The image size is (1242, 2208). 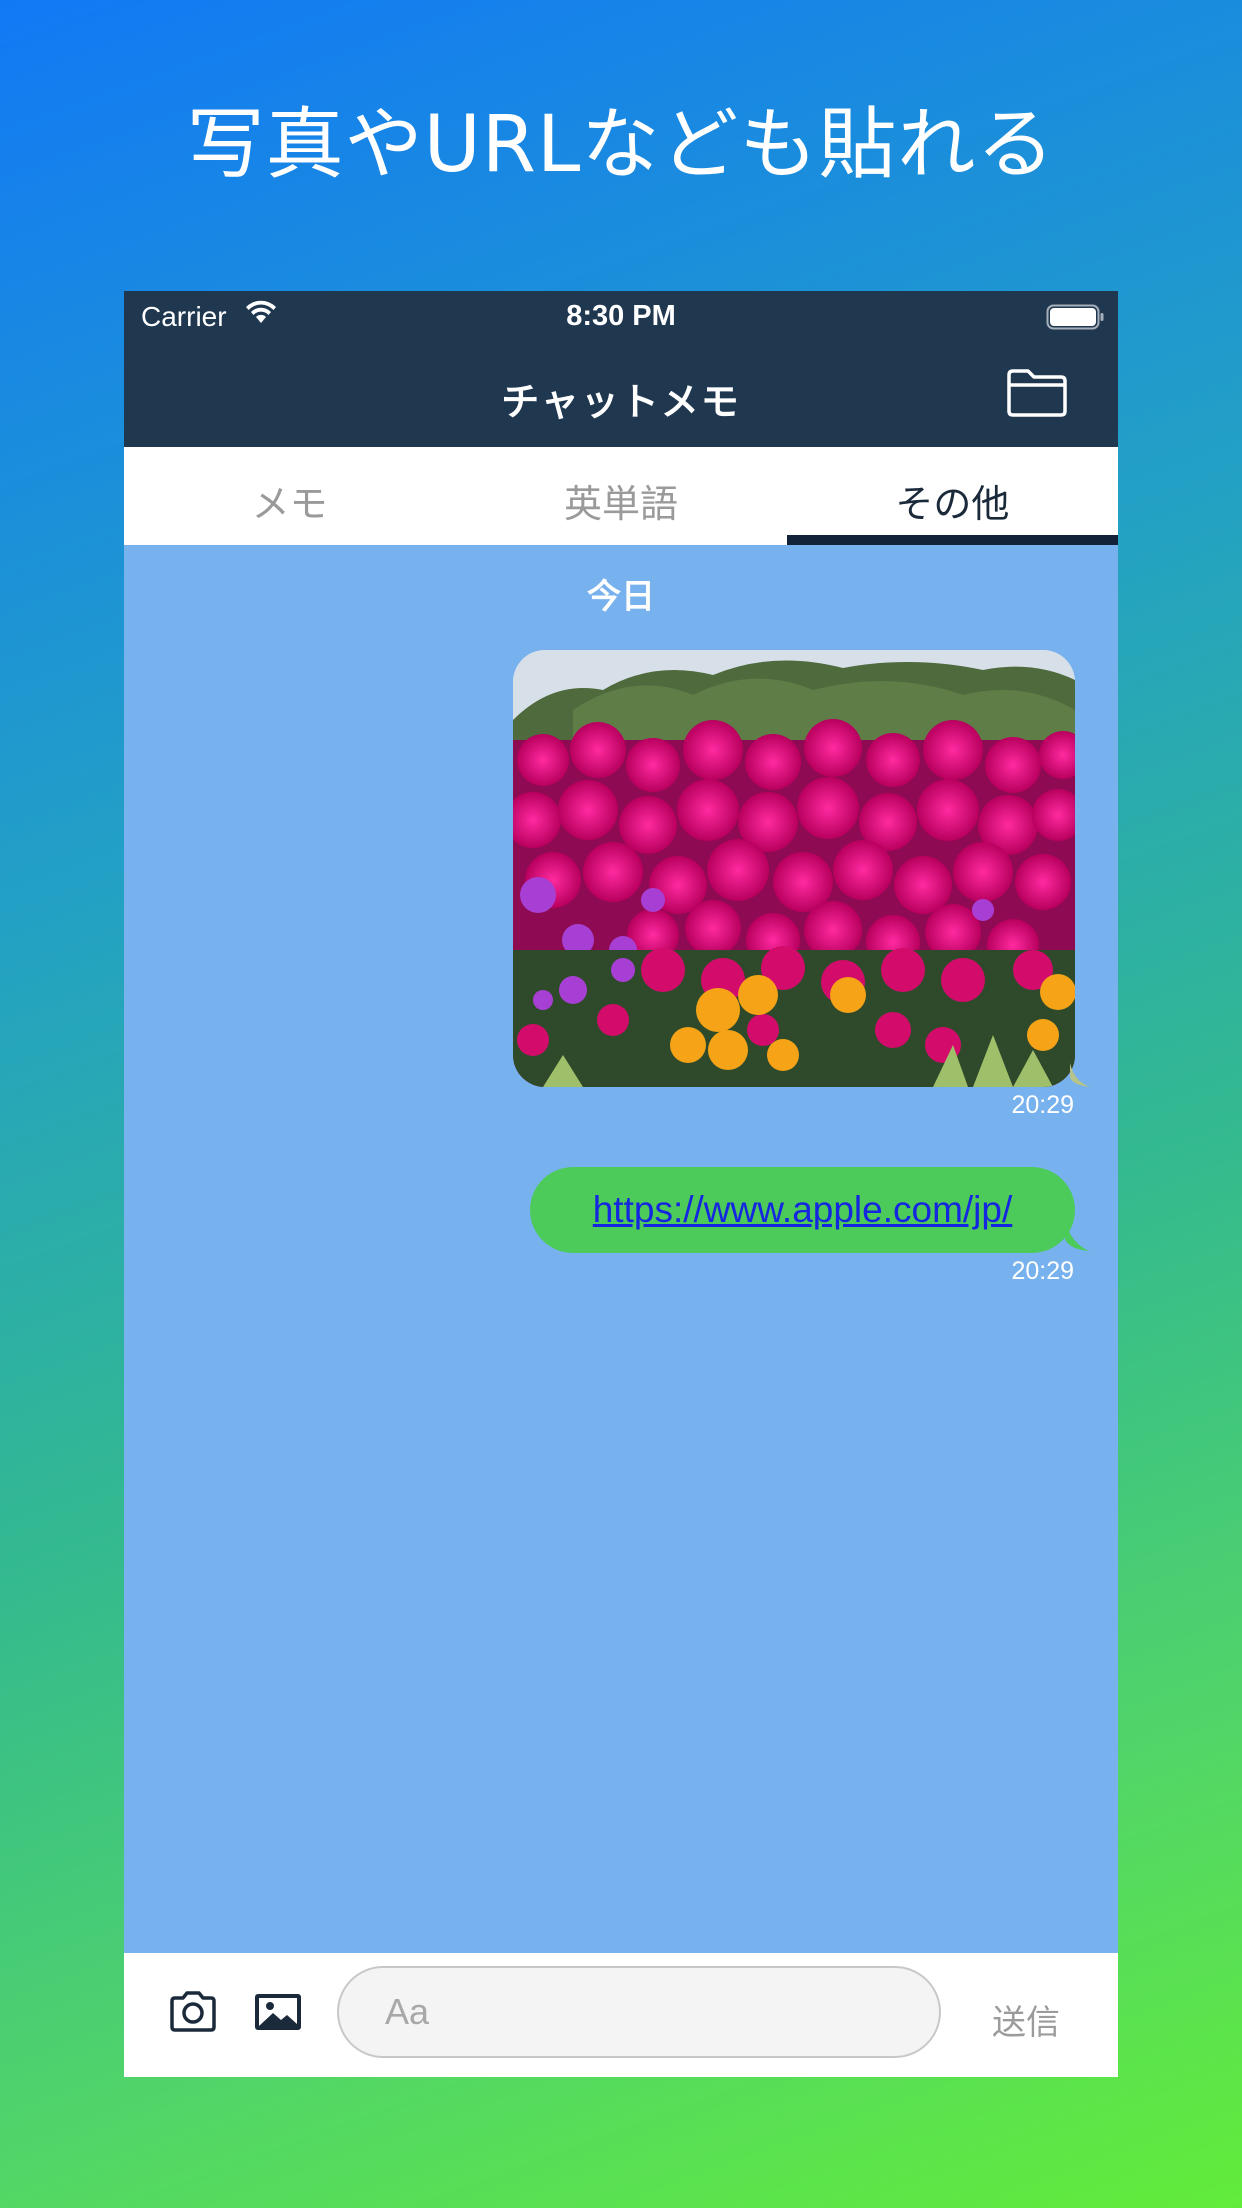 I want to click on send-button: 送信, so click(x=1026, y=2019).